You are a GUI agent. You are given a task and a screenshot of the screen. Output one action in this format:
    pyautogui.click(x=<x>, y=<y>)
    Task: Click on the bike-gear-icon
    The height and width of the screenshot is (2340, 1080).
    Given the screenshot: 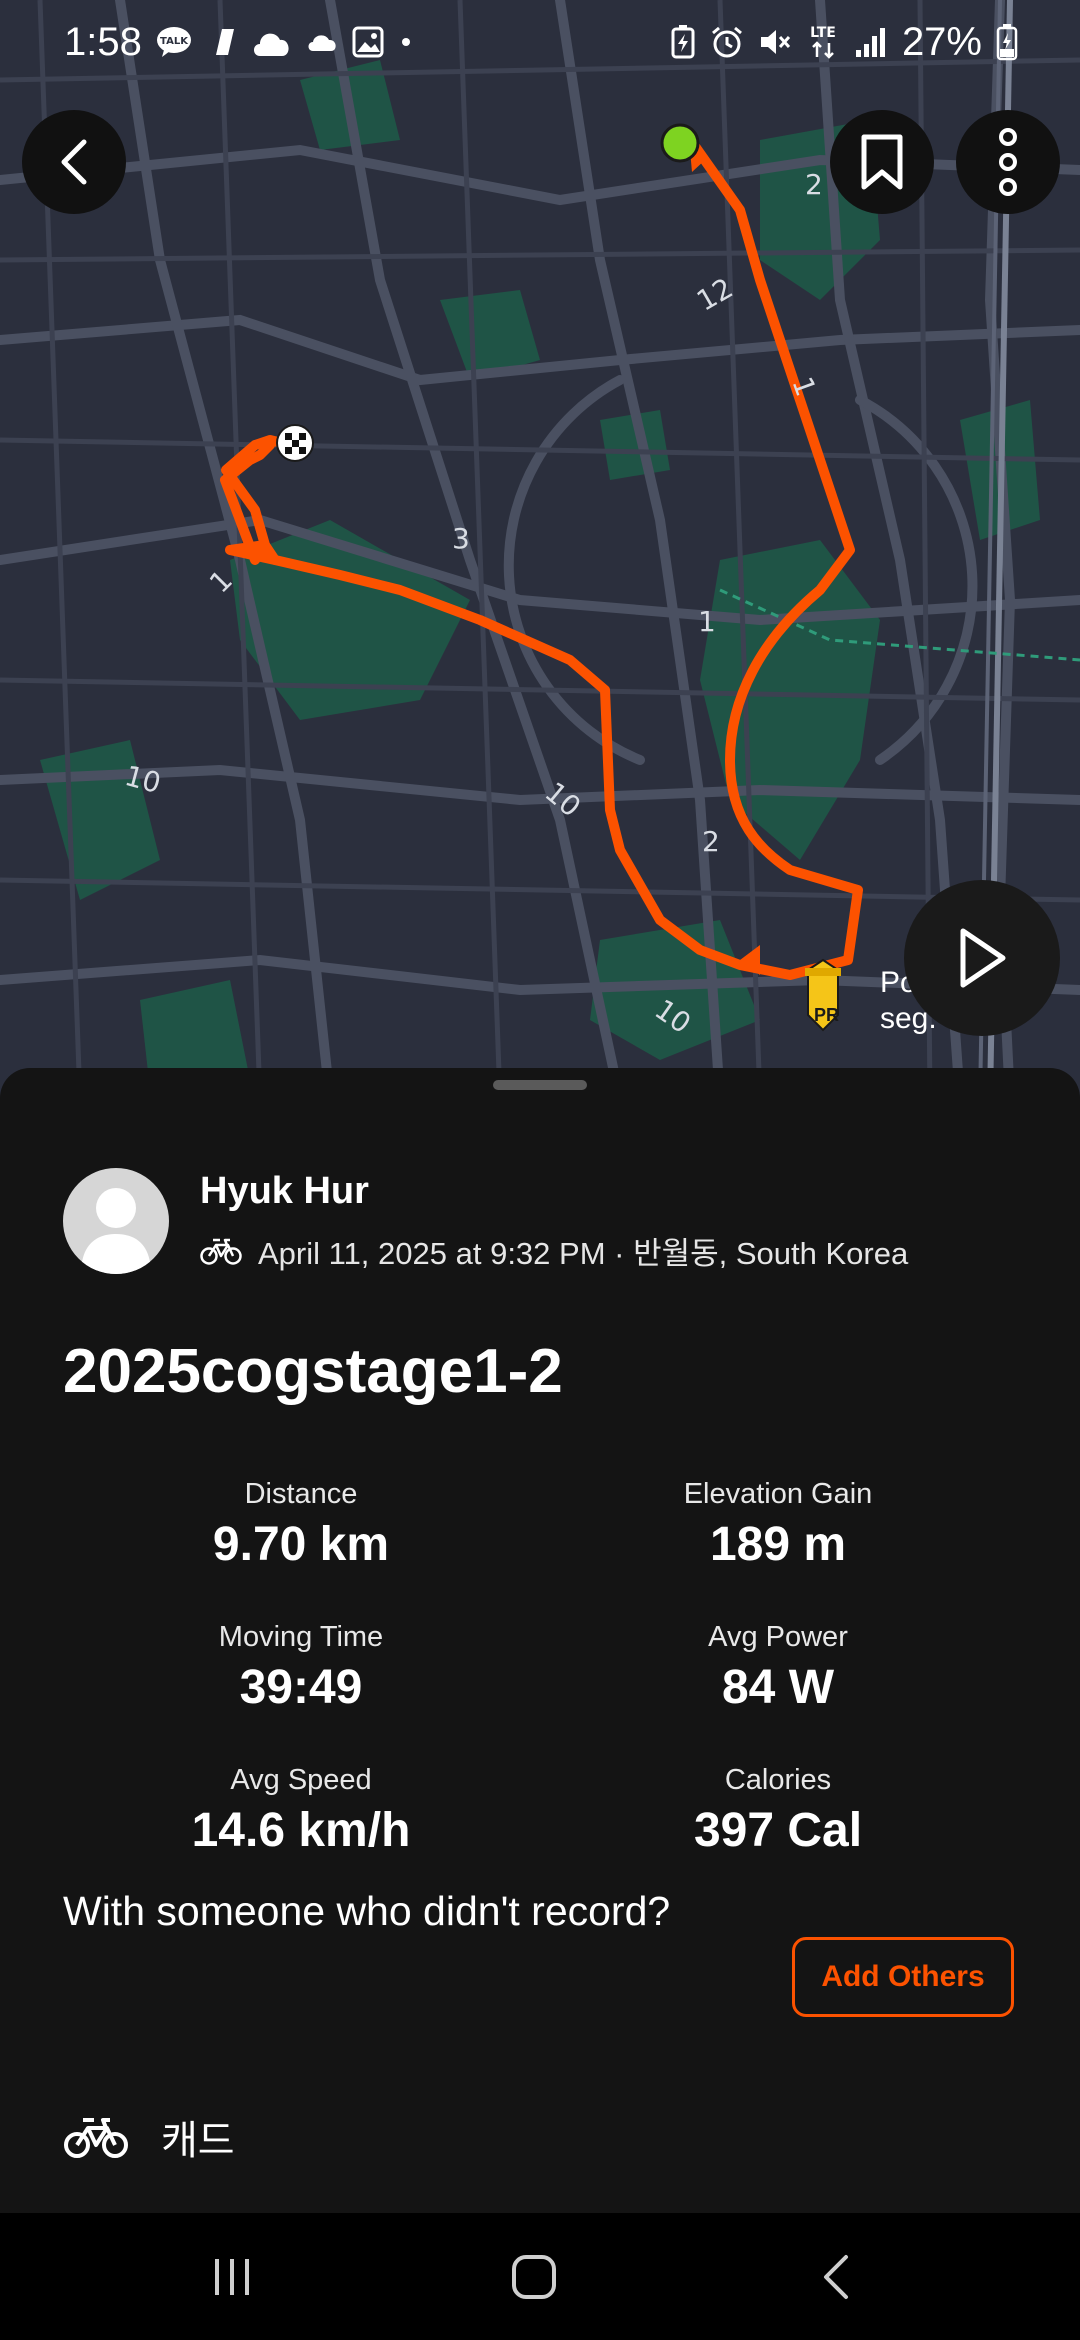 What is the action you would take?
    pyautogui.click(x=96, y=2138)
    